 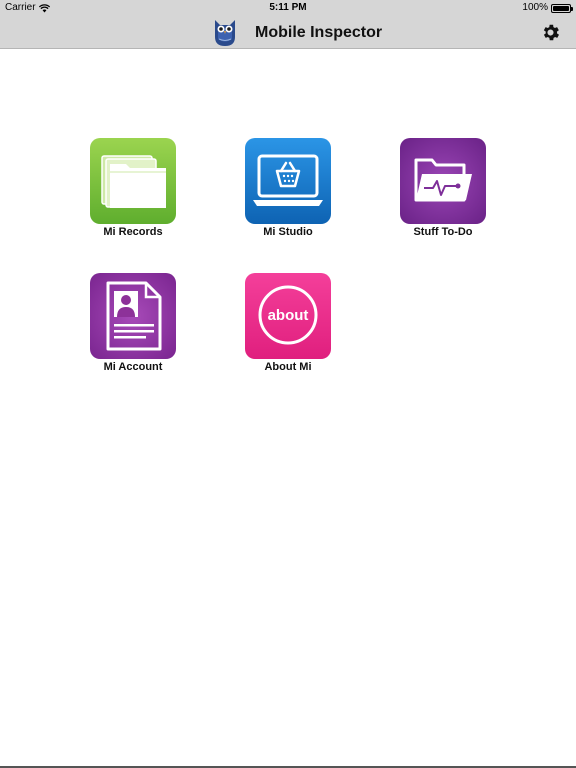 I want to click on laptop-basket-icon, so click(x=288, y=181).